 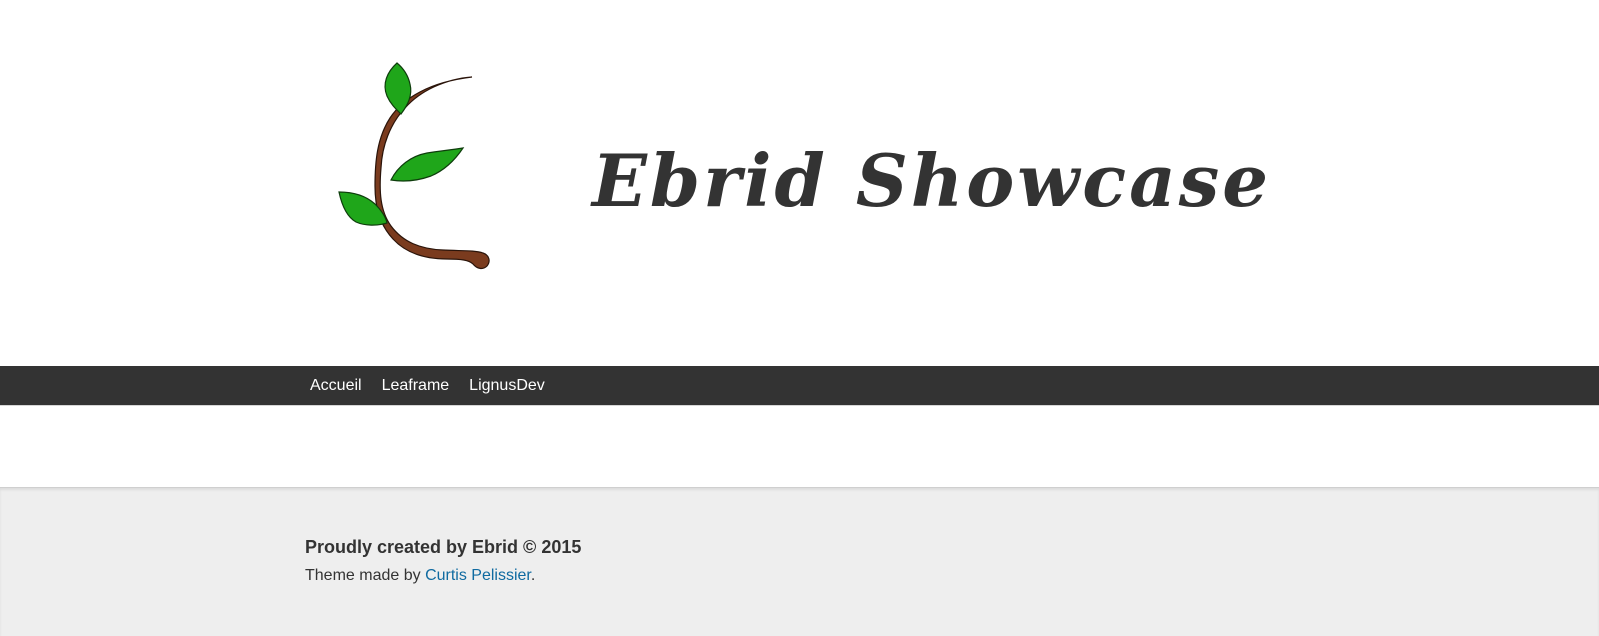 I want to click on footer-credit-prefix: Theme made by, so click(x=365, y=575).